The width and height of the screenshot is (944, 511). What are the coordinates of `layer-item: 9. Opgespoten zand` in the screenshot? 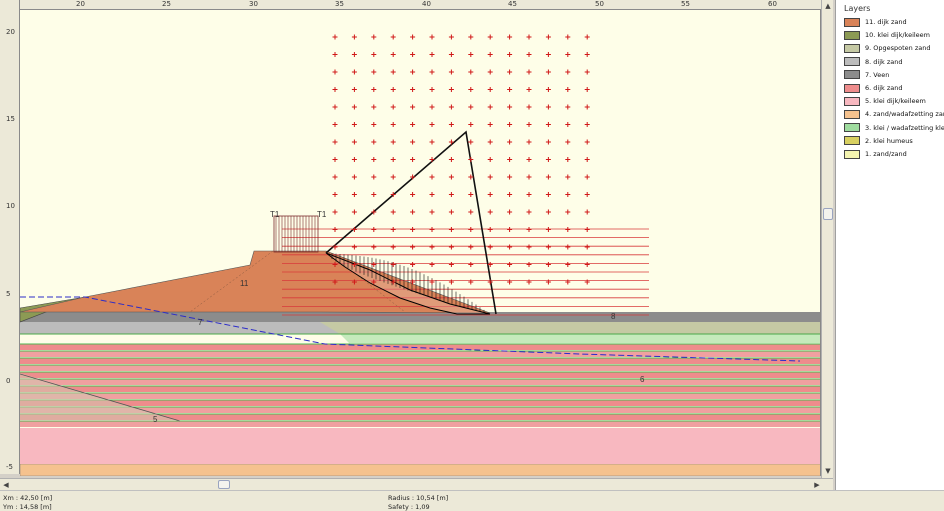 It's located at (887, 48).